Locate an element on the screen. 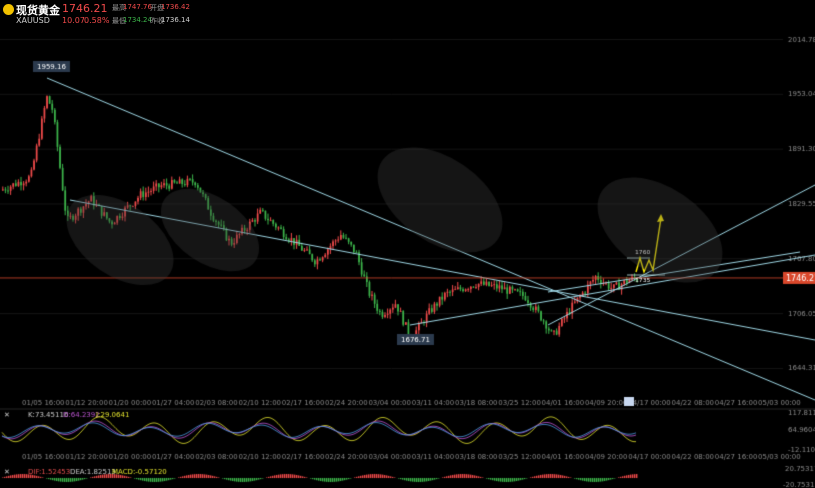  price-change: 10.07 is located at coordinates (73, 20).